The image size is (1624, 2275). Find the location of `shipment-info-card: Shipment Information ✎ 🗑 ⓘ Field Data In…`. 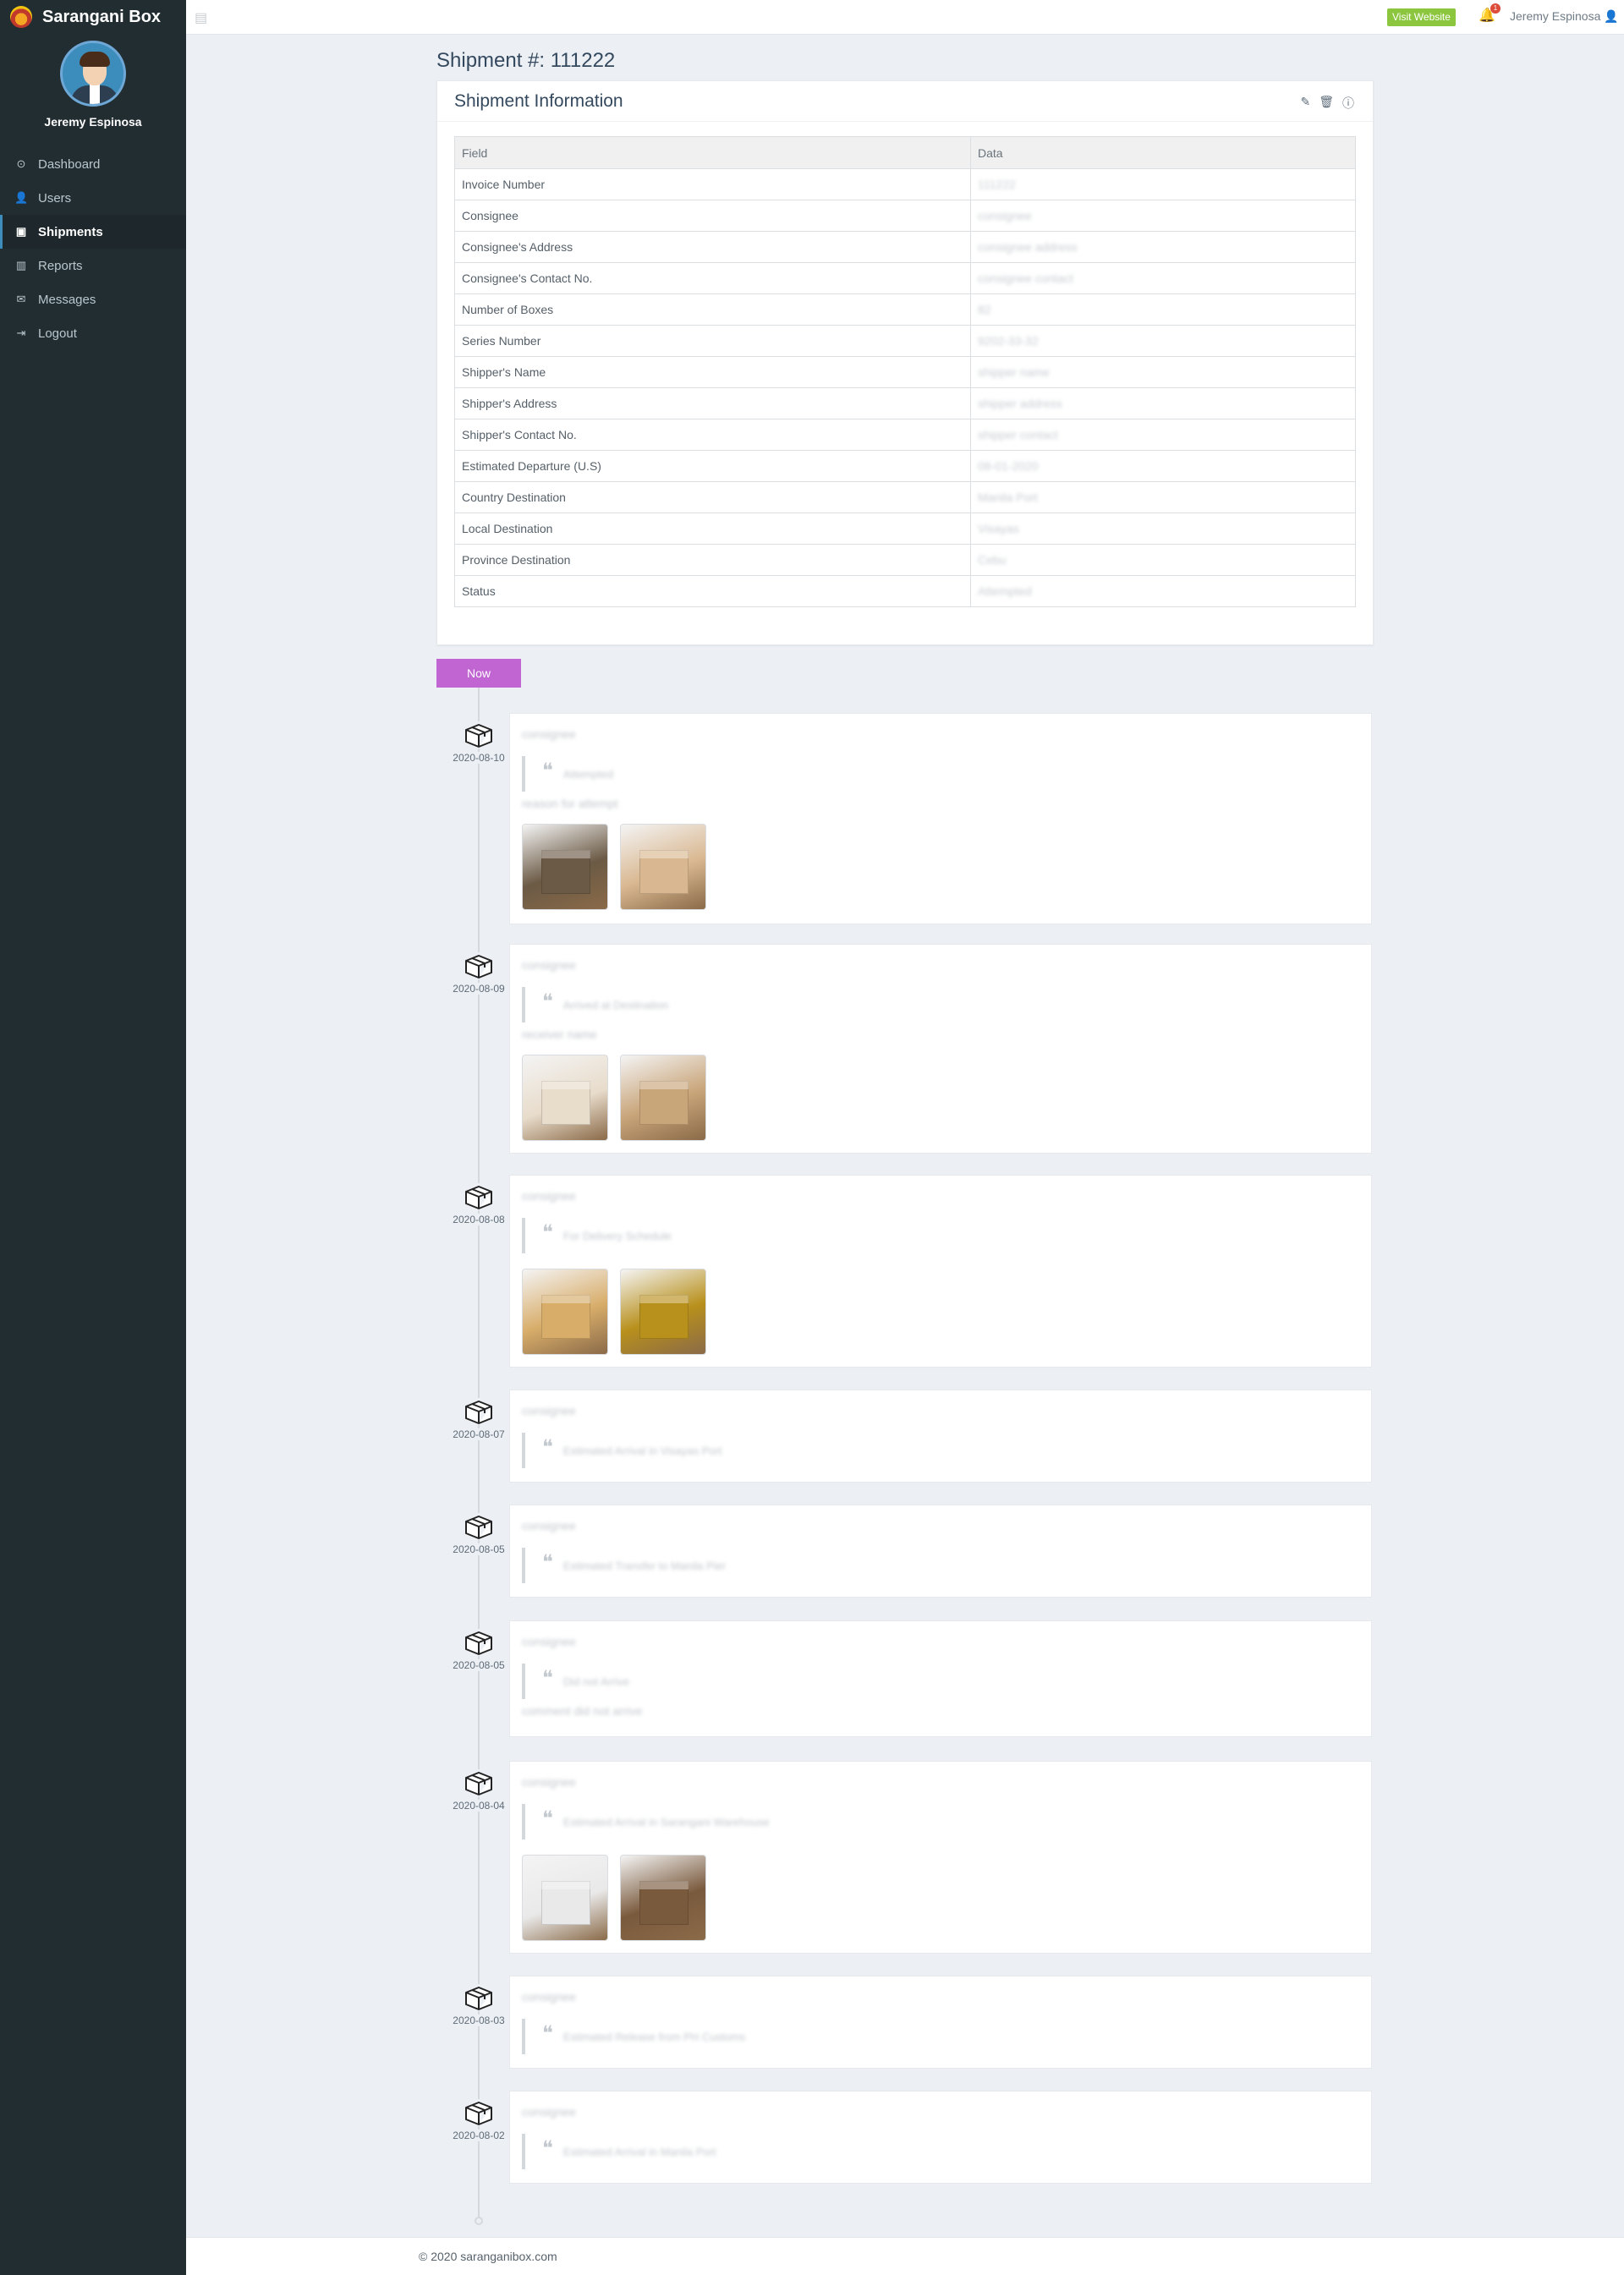

shipment-info-card: Shipment Information ✎ 🗑 ⓘ Field Data In… is located at coordinates (905, 362).